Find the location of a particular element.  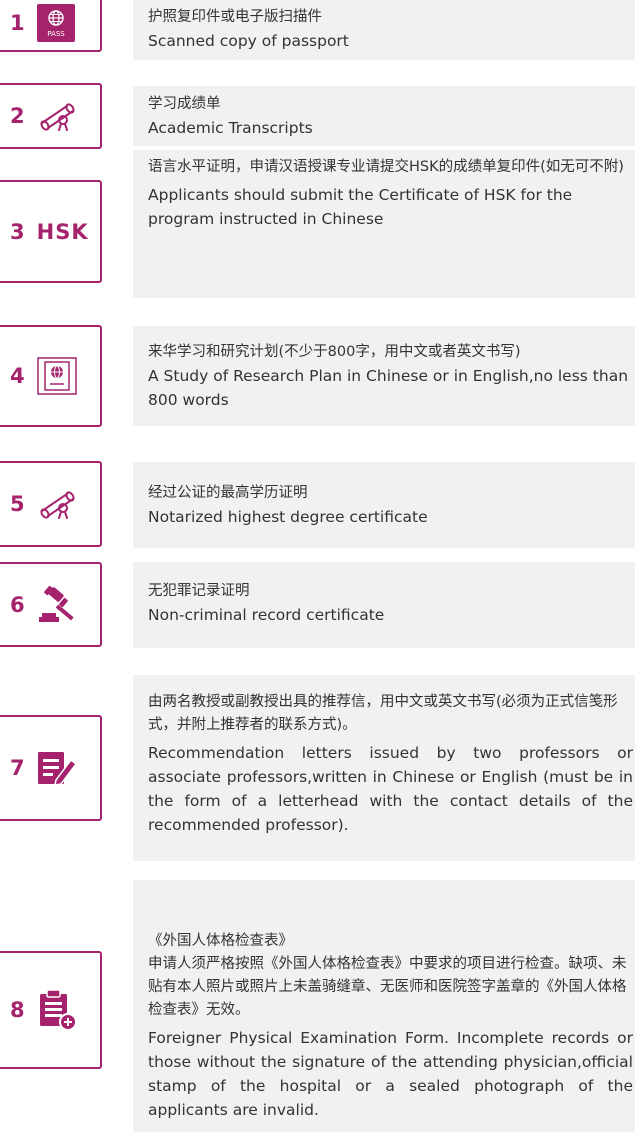

item-badge-4: 4 is located at coordinates (51, 376).